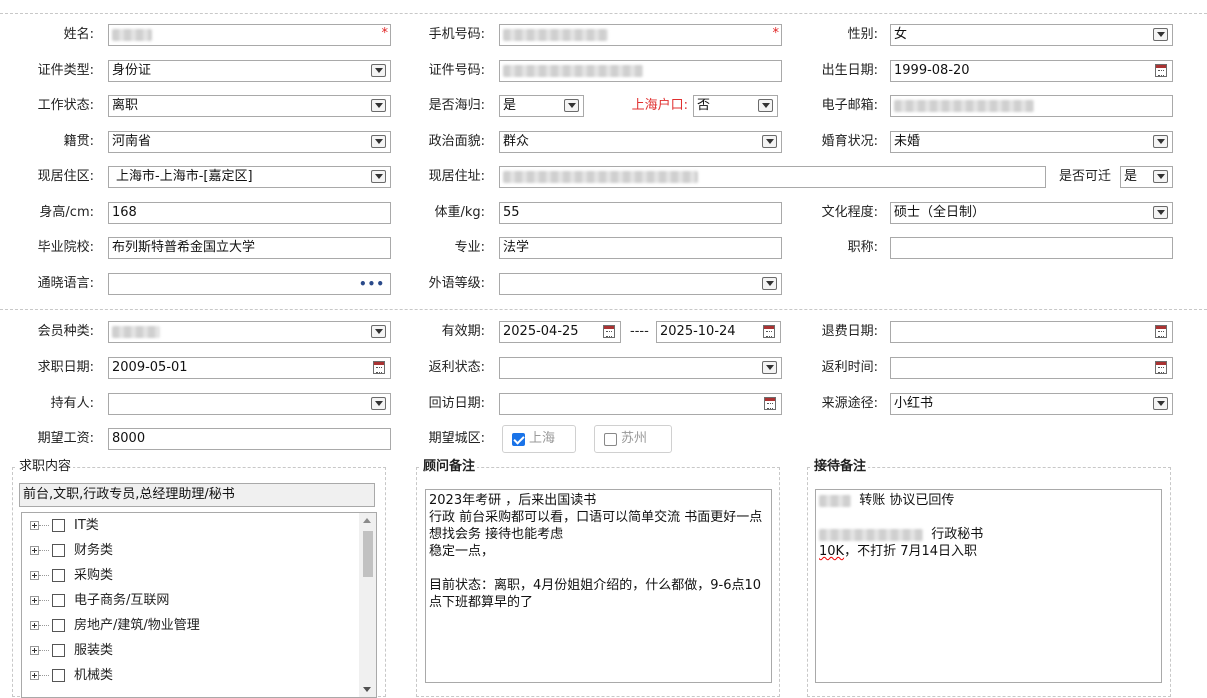 The width and height of the screenshot is (1207, 698). I want to click on rebate-status-label: 返利状态:, so click(456, 367).